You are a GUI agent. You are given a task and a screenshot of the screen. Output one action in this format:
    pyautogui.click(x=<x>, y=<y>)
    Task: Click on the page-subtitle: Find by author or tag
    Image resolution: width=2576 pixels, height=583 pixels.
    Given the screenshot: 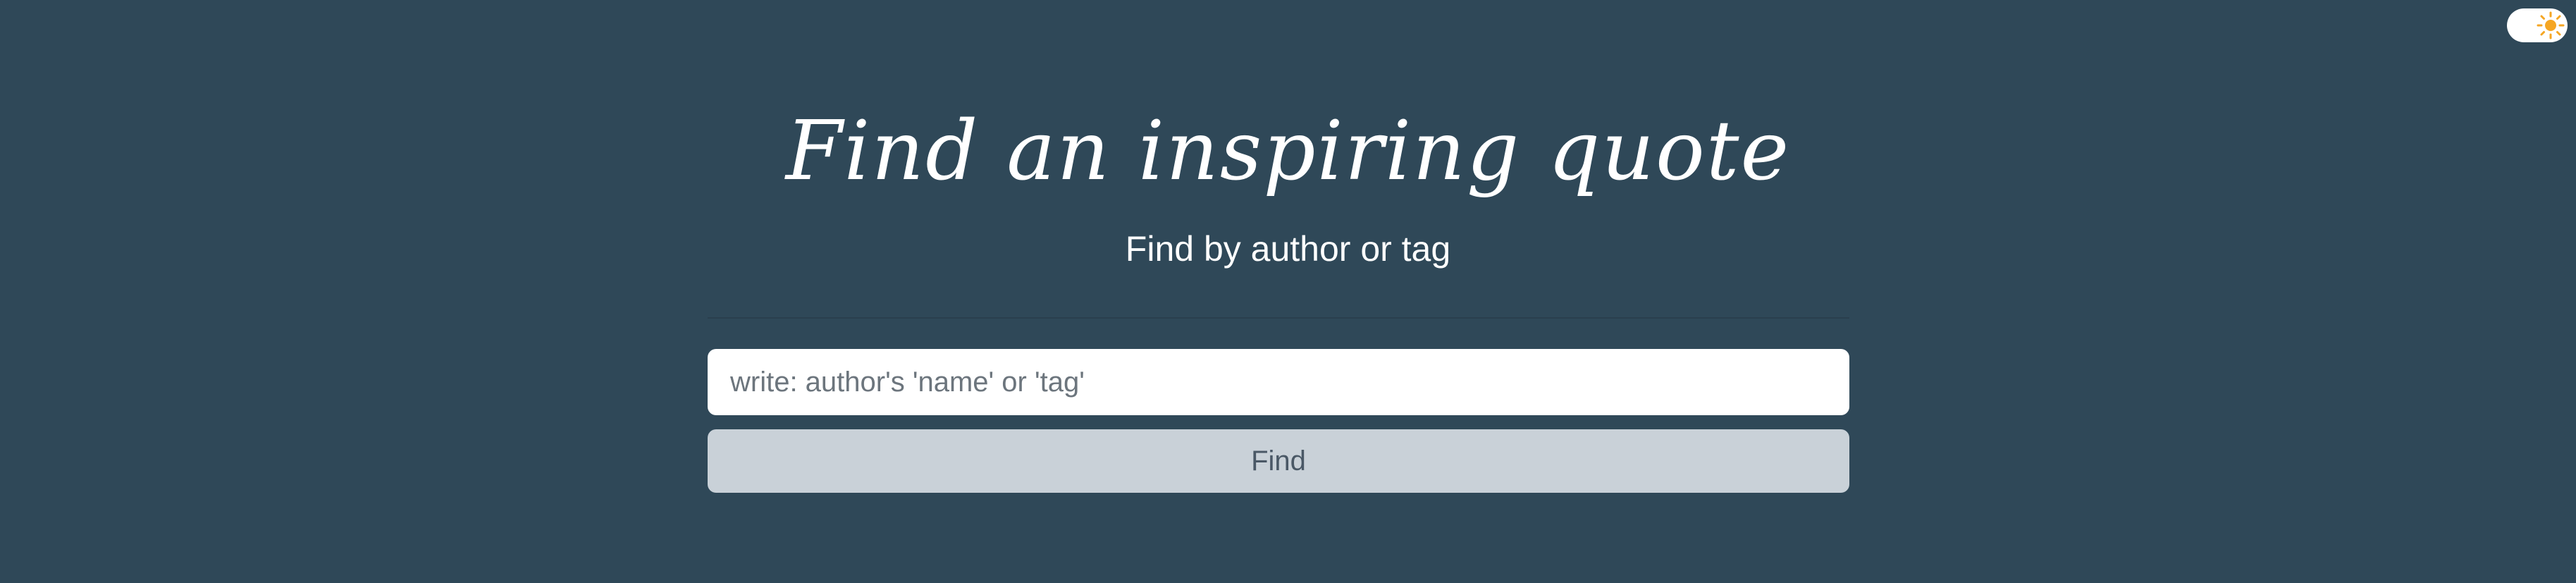 What is the action you would take?
    pyautogui.click(x=1288, y=249)
    